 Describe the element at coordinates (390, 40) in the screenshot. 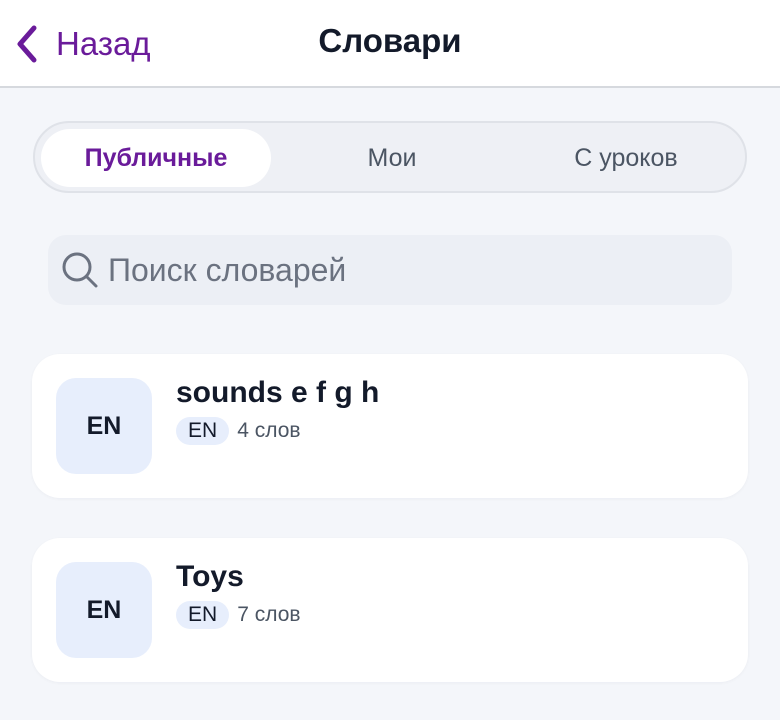

I see `page-title: Словари` at that location.